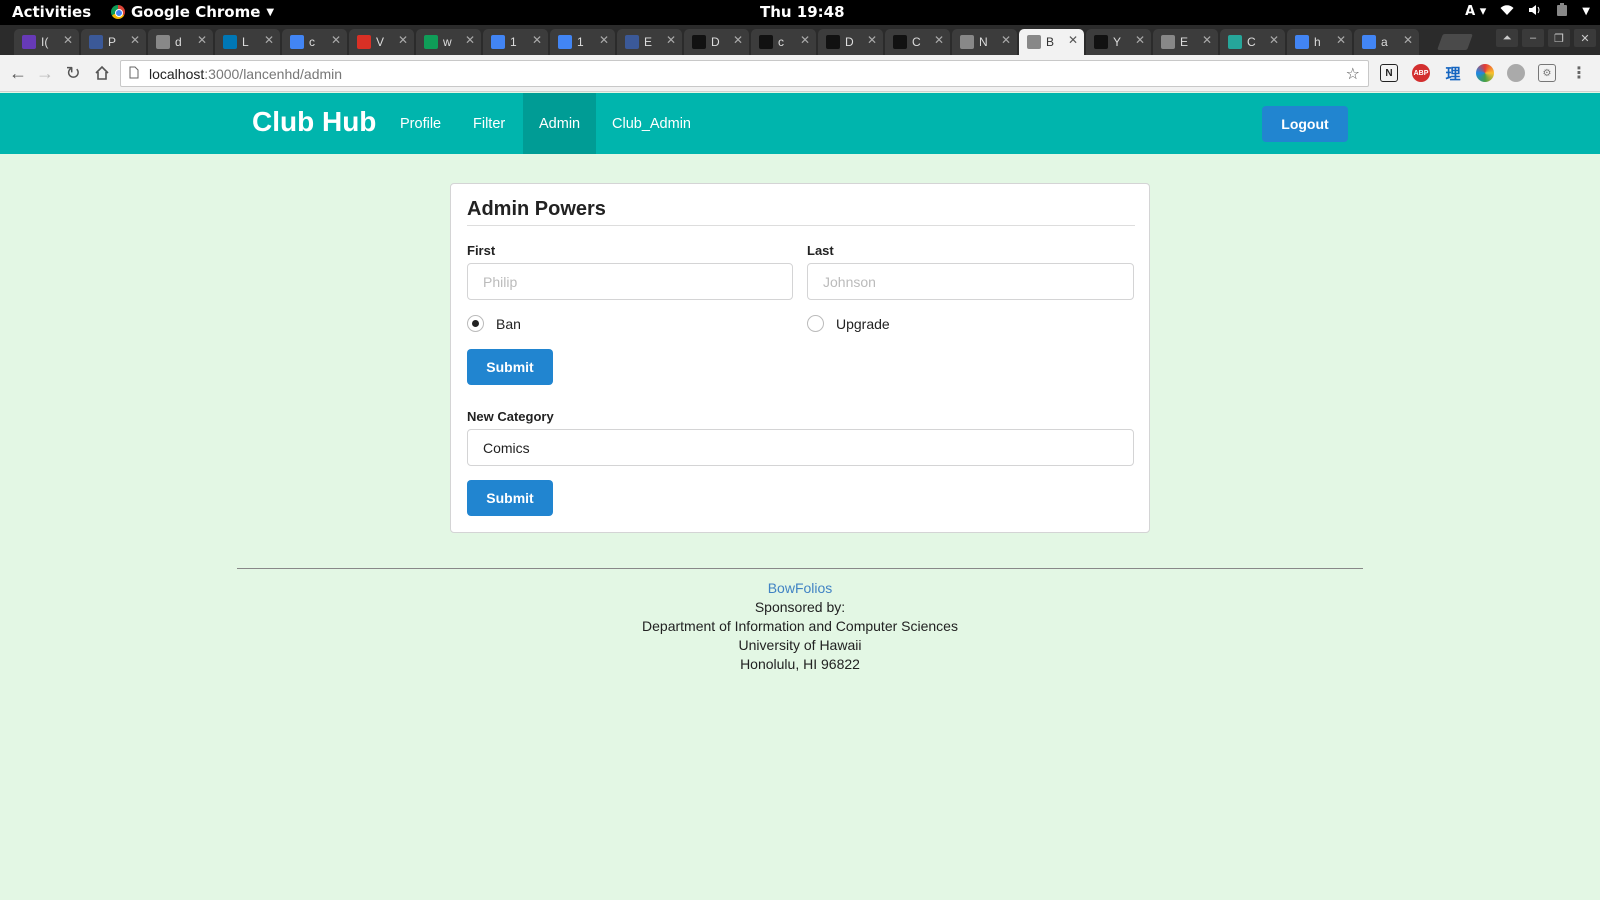 Image resolution: width=1600 pixels, height=900 pixels. I want to click on minimize-button: –, so click(1533, 38).